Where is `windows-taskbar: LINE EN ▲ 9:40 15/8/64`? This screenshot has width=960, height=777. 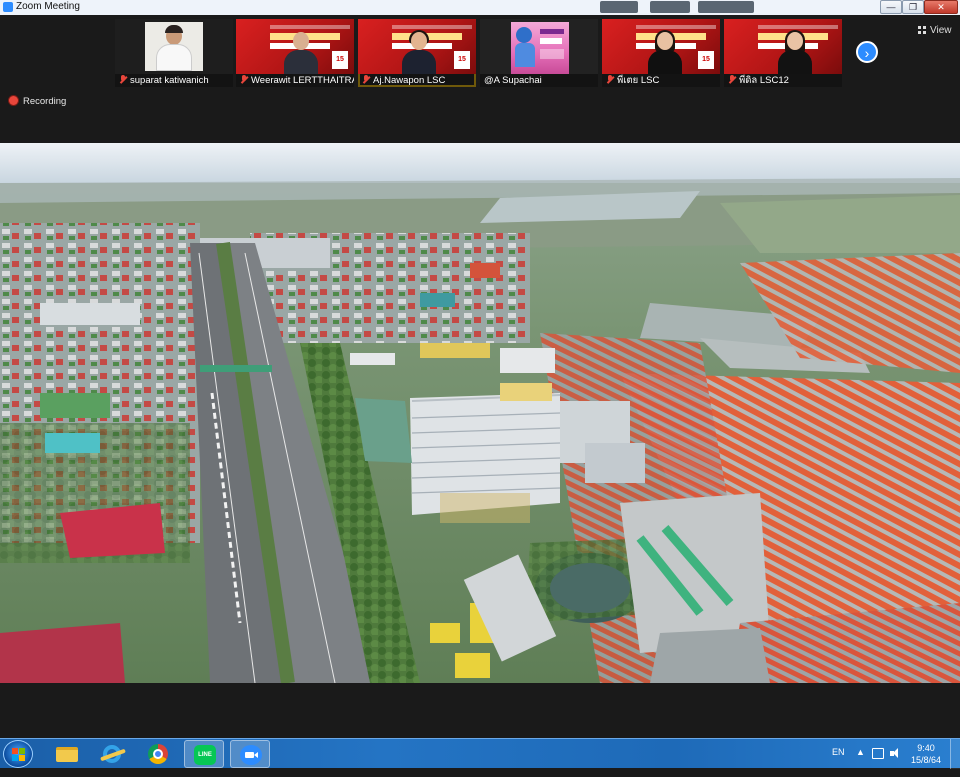
windows-taskbar: LINE EN ▲ 9:40 15/8/64 is located at coordinates (480, 753).